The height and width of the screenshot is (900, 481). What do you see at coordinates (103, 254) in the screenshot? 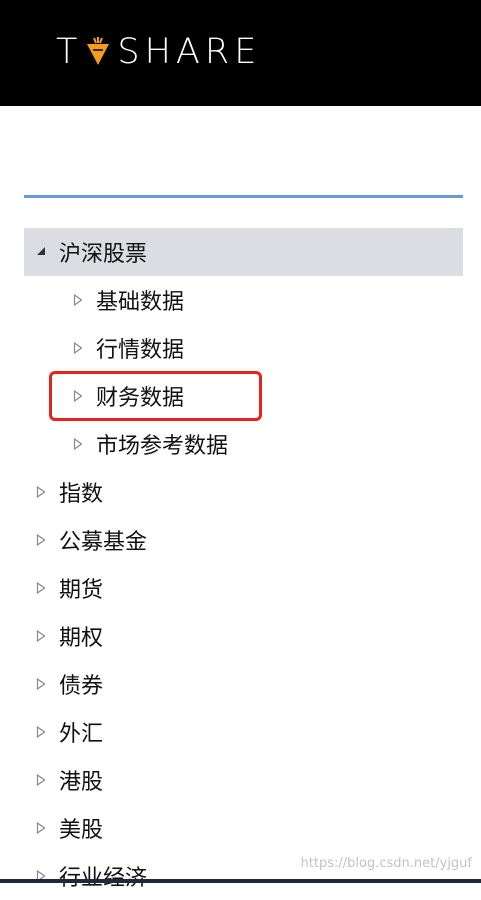
I see `nav-item-label: 沪深股票` at bounding box center [103, 254].